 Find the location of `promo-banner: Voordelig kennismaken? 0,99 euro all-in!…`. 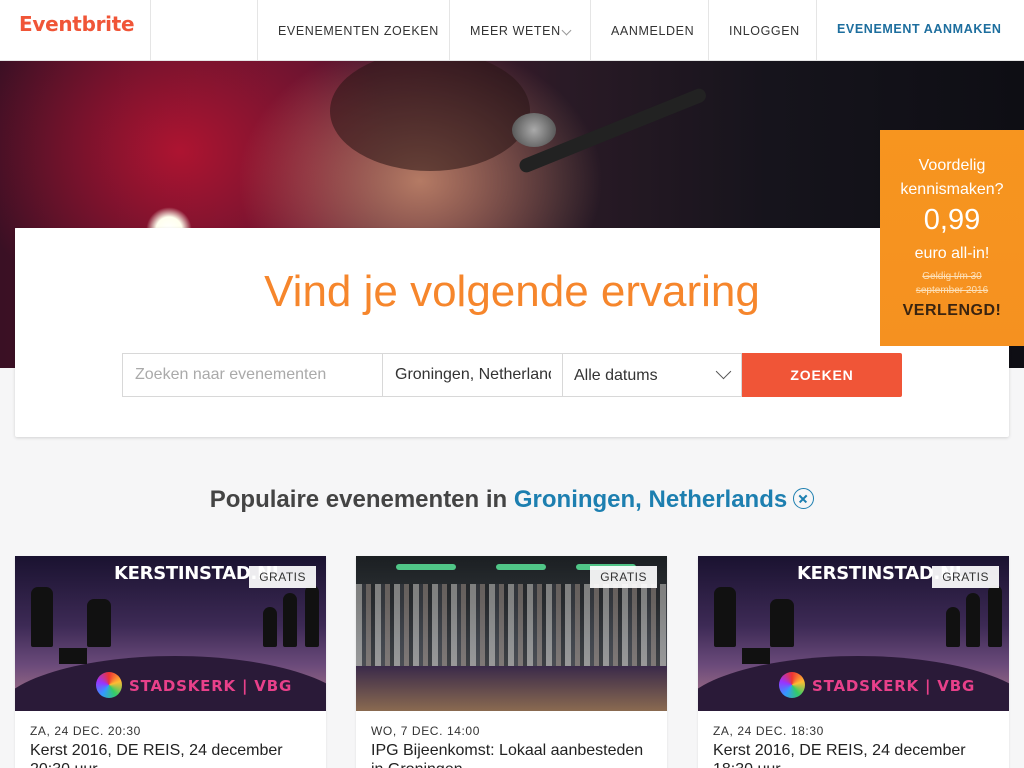

promo-banner: Voordelig kennismaken? 0,99 euro all-in!… is located at coordinates (952, 238).